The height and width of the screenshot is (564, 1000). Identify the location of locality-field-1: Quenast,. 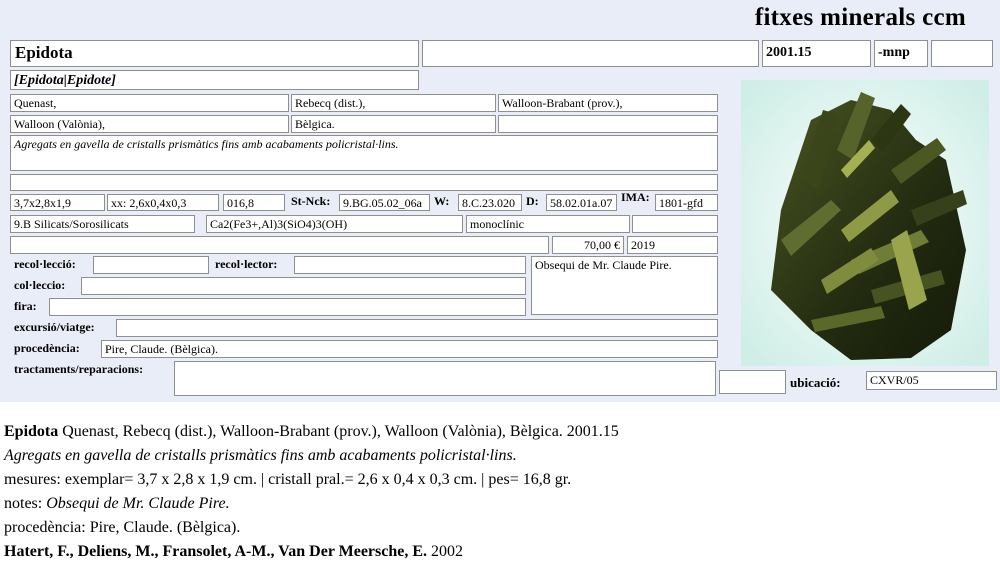
(149, 103).